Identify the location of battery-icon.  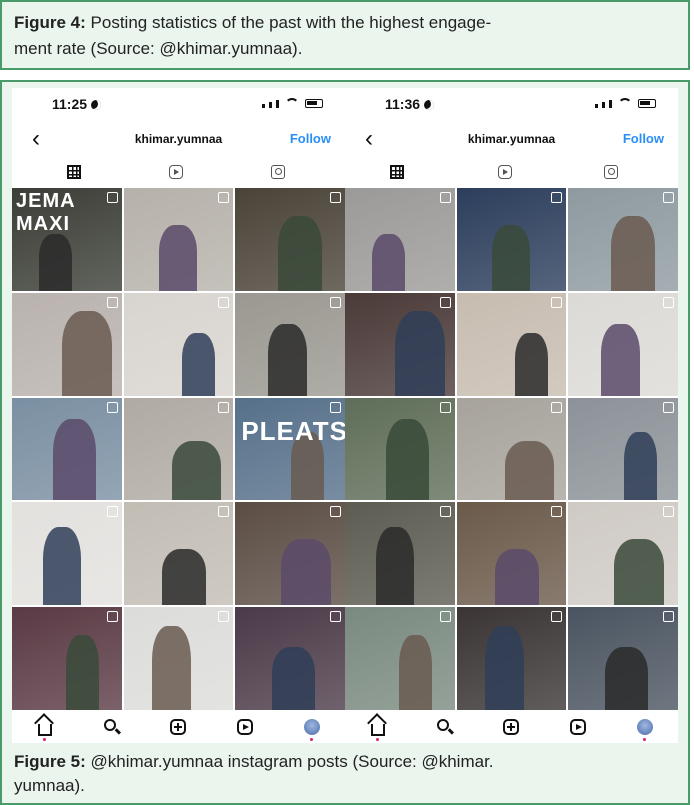
(647, 103).